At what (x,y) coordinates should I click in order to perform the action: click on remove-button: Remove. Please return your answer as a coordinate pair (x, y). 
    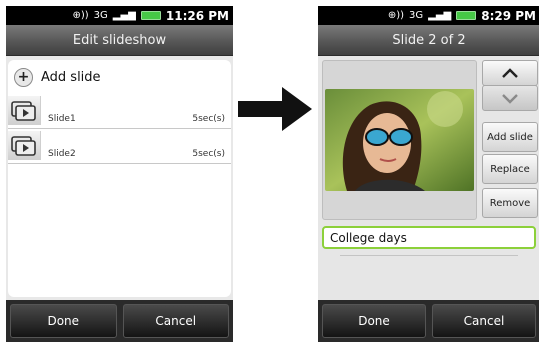
    Looking at the image, I should click on (510, 203).